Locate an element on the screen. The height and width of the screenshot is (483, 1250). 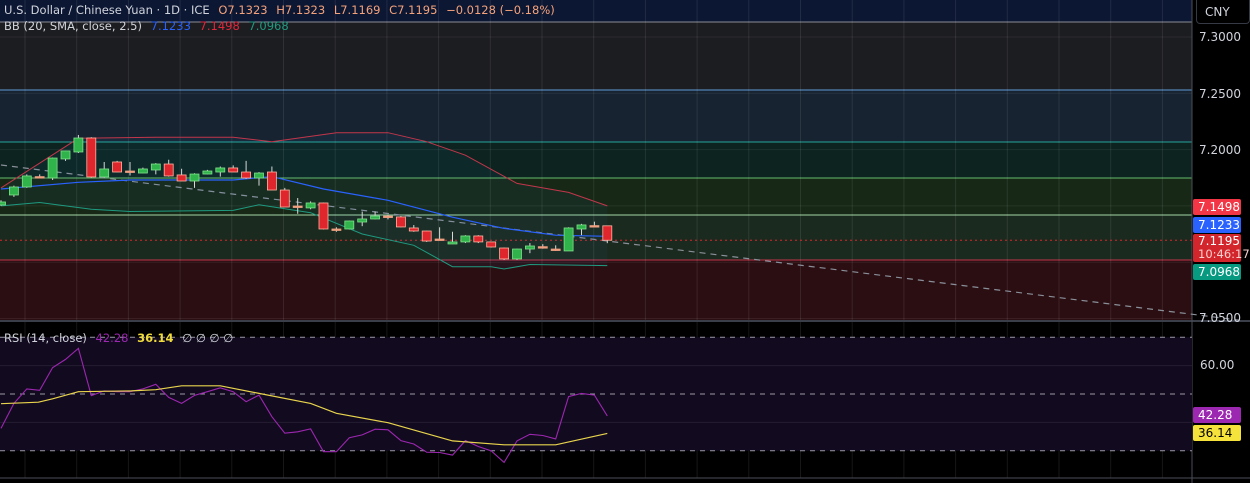
last-price-badge: 7.1195 10:46:17 is located at coordinates (1221, 248).